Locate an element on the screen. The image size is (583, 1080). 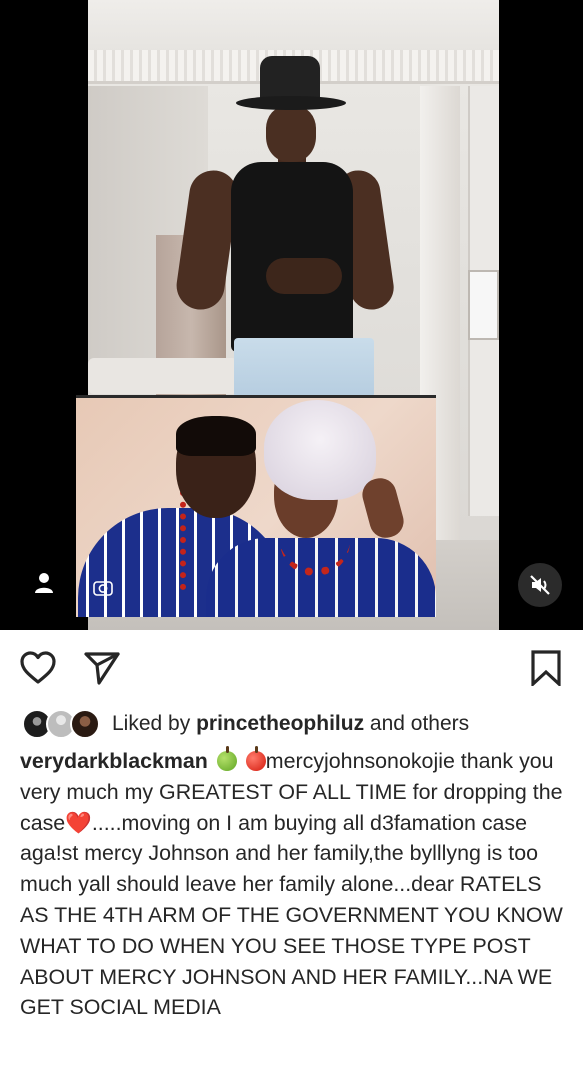
liker-avatars is located at coordinates (61, 724).